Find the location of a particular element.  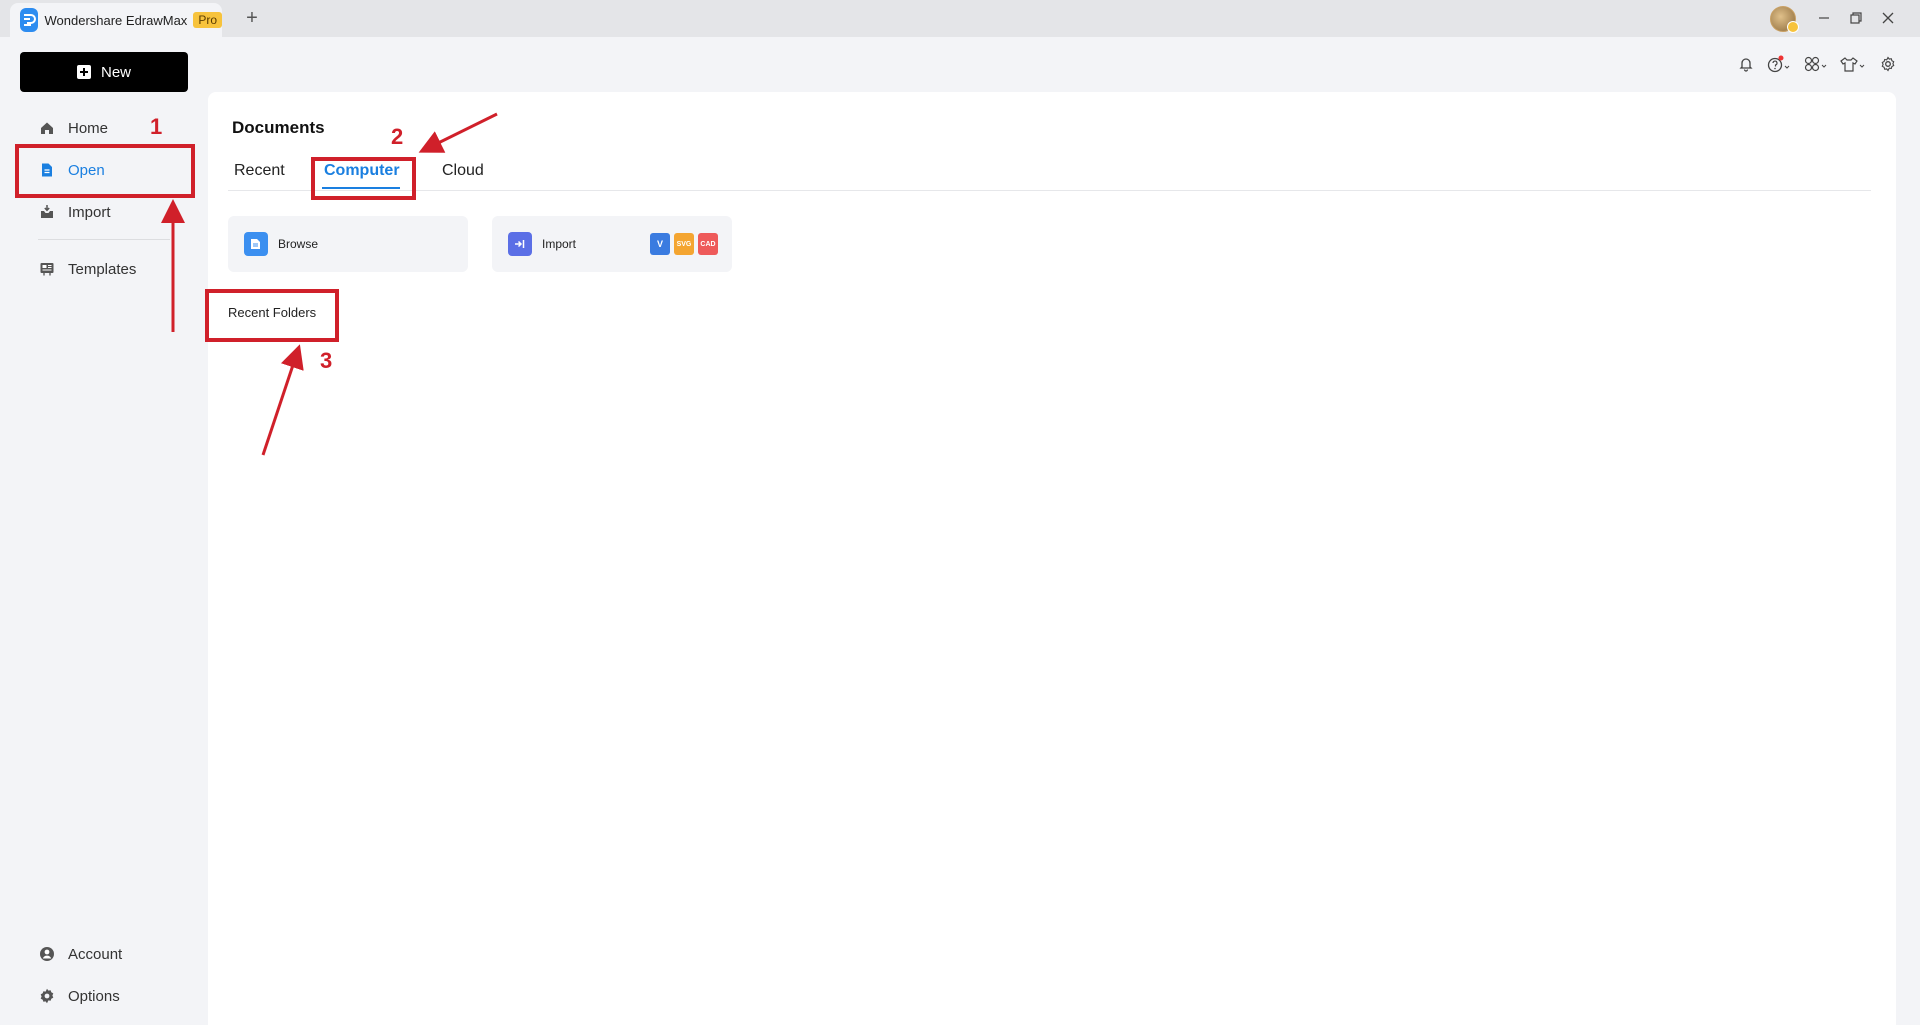

browse-card: Browse is located at coordinates (348, 244).